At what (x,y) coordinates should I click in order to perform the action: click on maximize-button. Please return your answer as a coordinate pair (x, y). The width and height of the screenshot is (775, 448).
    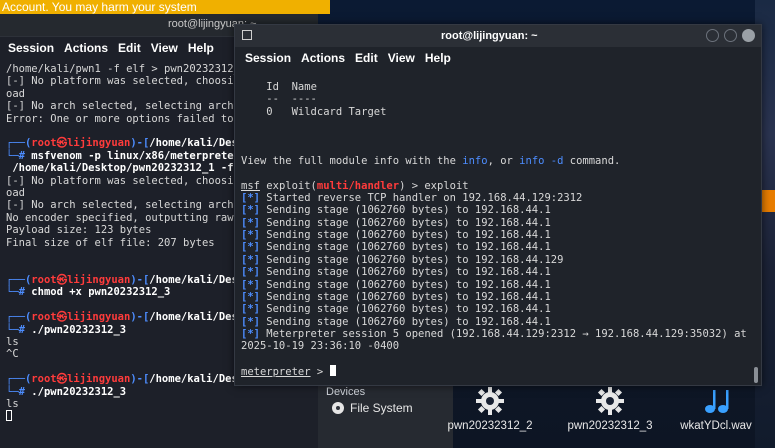
    Looking at the image, I should click on (730, 35).